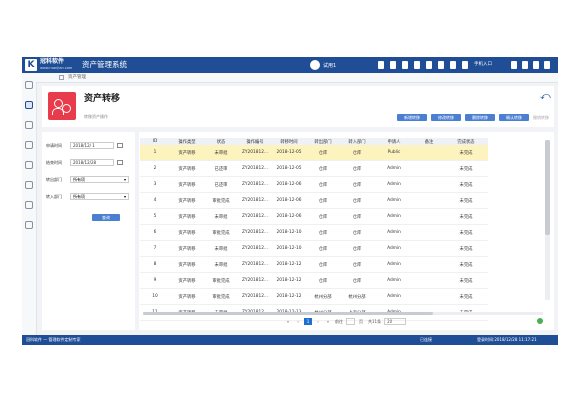 The image size is (580, 400). What do you see at coordinates (466, 141) in the screenshot?
I see `column-header: 完成状态` at bounding box center [466, 141].